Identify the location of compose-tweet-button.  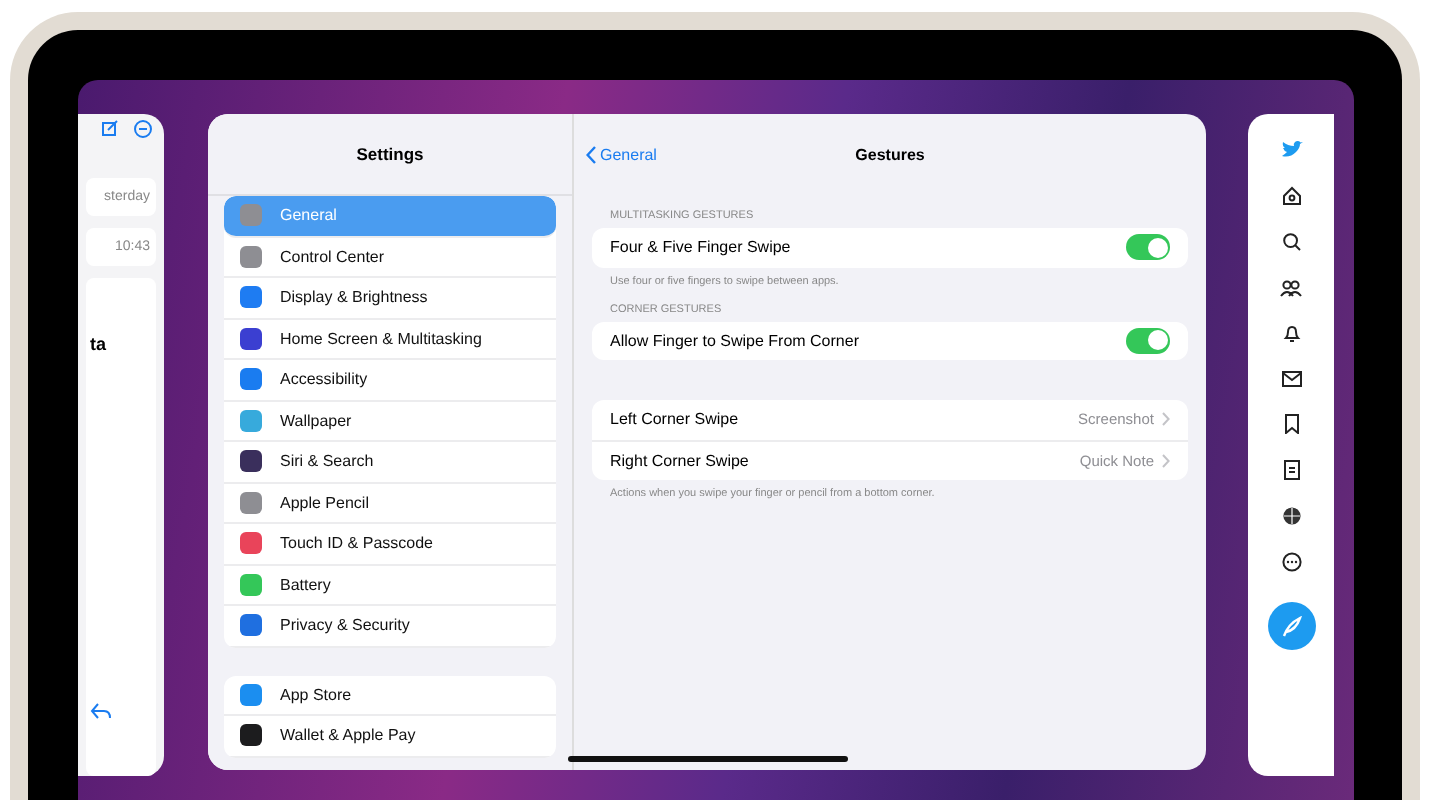
(1291, 626).